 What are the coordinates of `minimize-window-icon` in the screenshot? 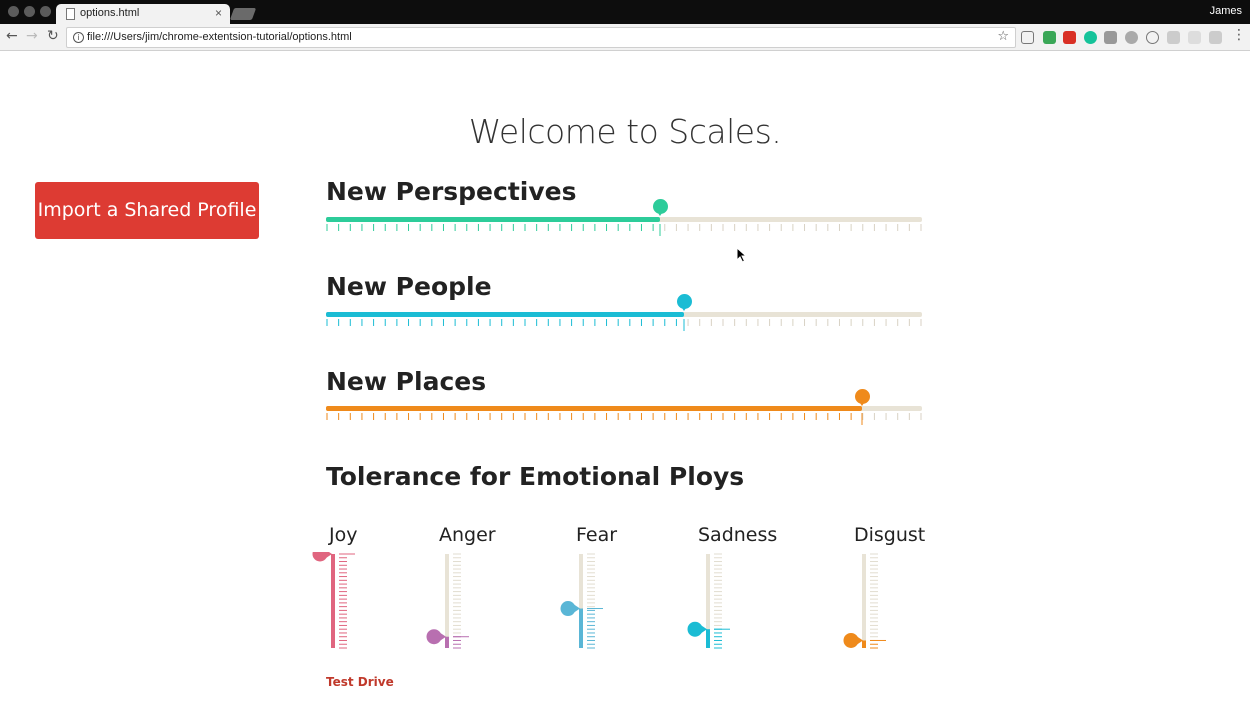 It's located at (29, 11).